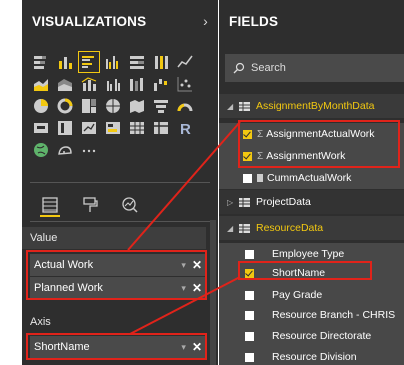 The height and width of the screenshot is (365, 404). I want to click on filled-map-icon, so click(137, 106).